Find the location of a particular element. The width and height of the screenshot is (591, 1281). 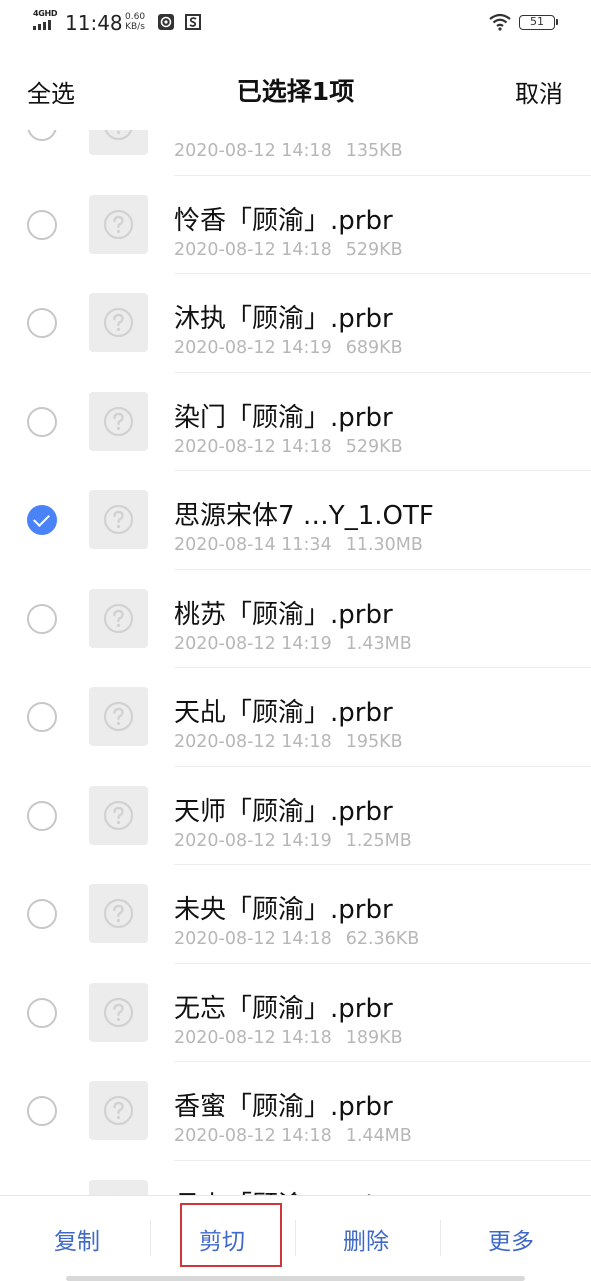

file-row: 无忘「顾渝」.prbr 2020-08-12 14:18 189KB is located at coordinates (295, 1013).